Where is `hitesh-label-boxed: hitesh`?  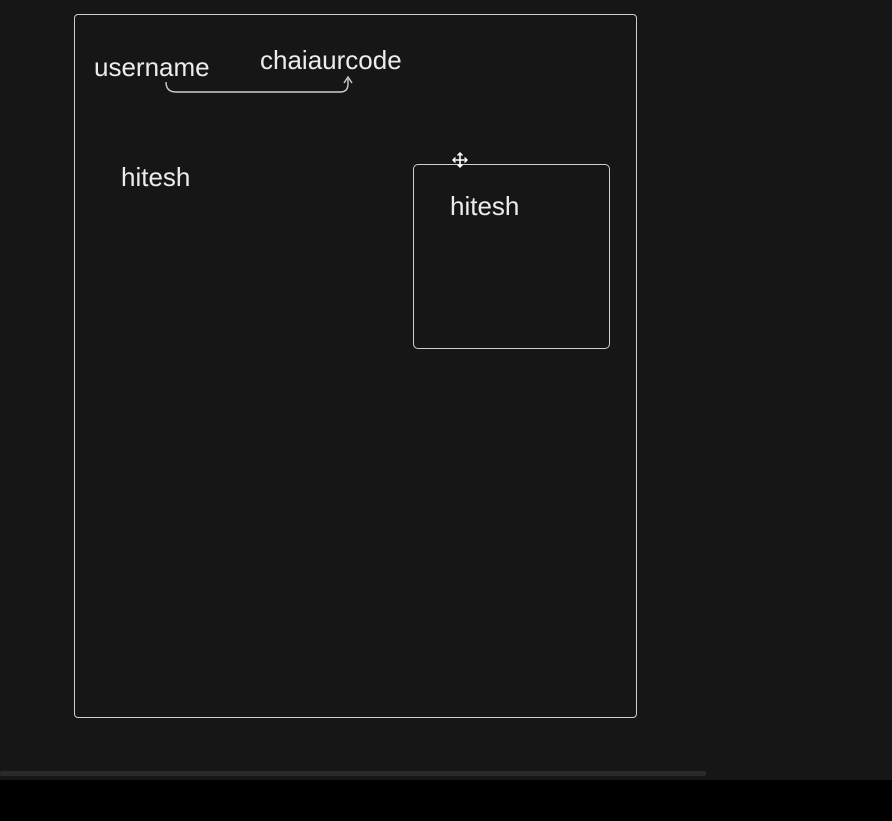
hitesh-label-boxed: hitesh is located at coordinates (484, 206).